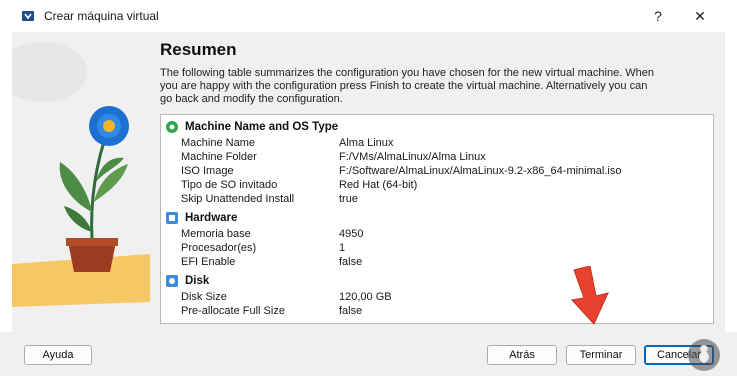 This screenshot has width=737, height=376. What do you see at coordinates (172, 218) in the screenshot?
I see `hardware-chip-icon` at bounding box center [172, 218].